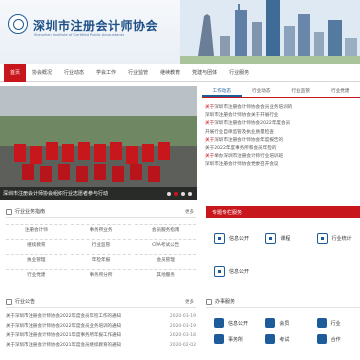 The height and width of the screenshot is (360, 360). What do you see at coordinates (101, 229) in the screenshot?
I see `service-link: 事务所业务` at bounding box center [101, 229].